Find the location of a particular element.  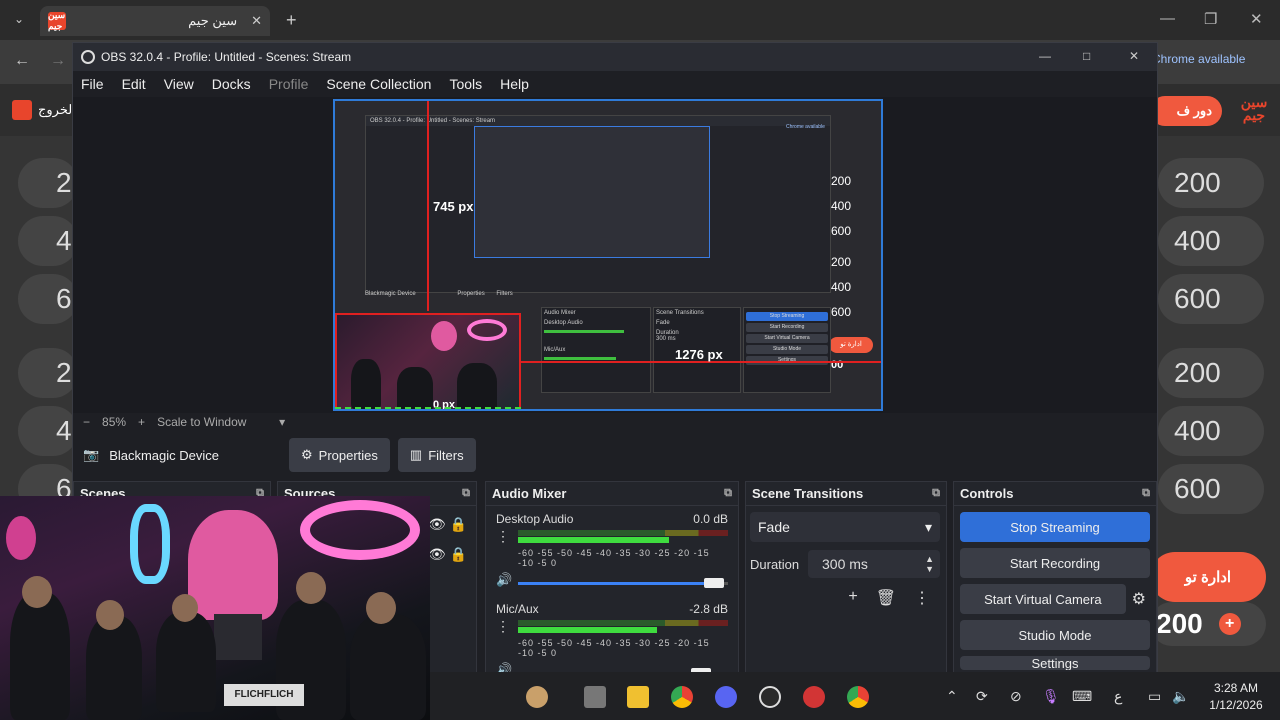

value-text: 6 is located at coordinates (64, 298).